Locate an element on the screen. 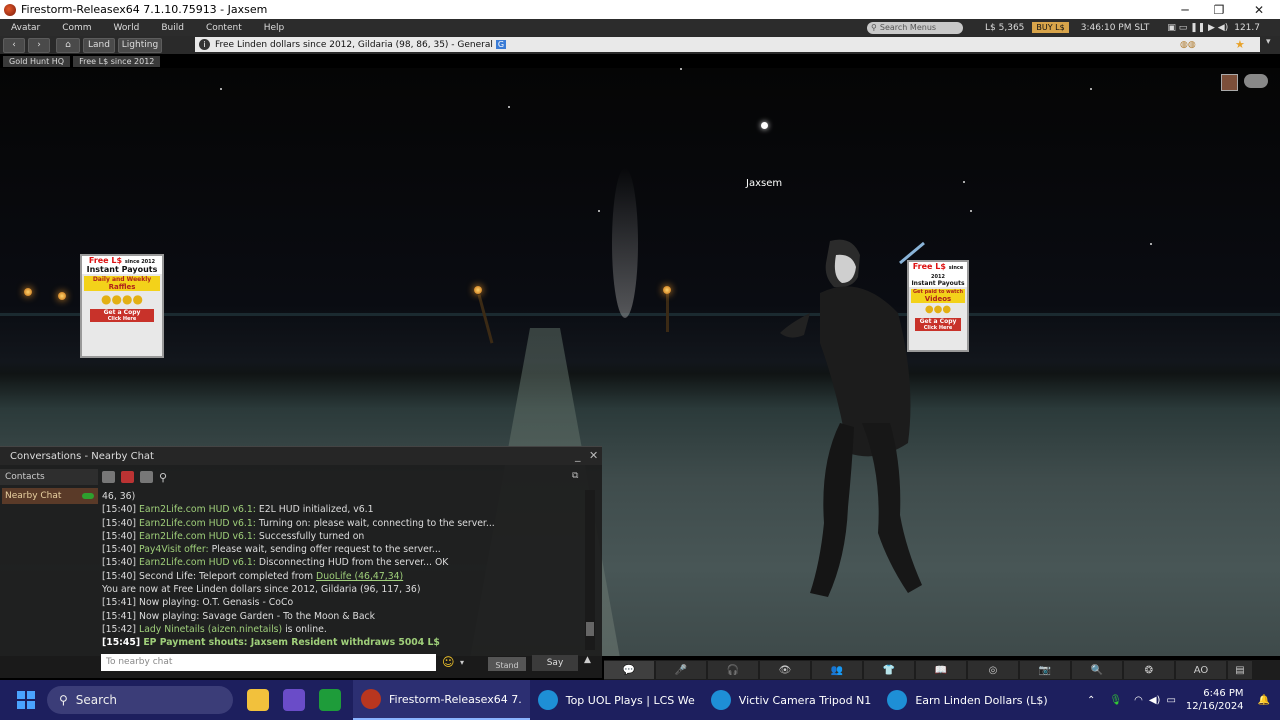 The height and width of the screenshot is (720, 1280). info-icon: i is located at coordinates (204, 44).